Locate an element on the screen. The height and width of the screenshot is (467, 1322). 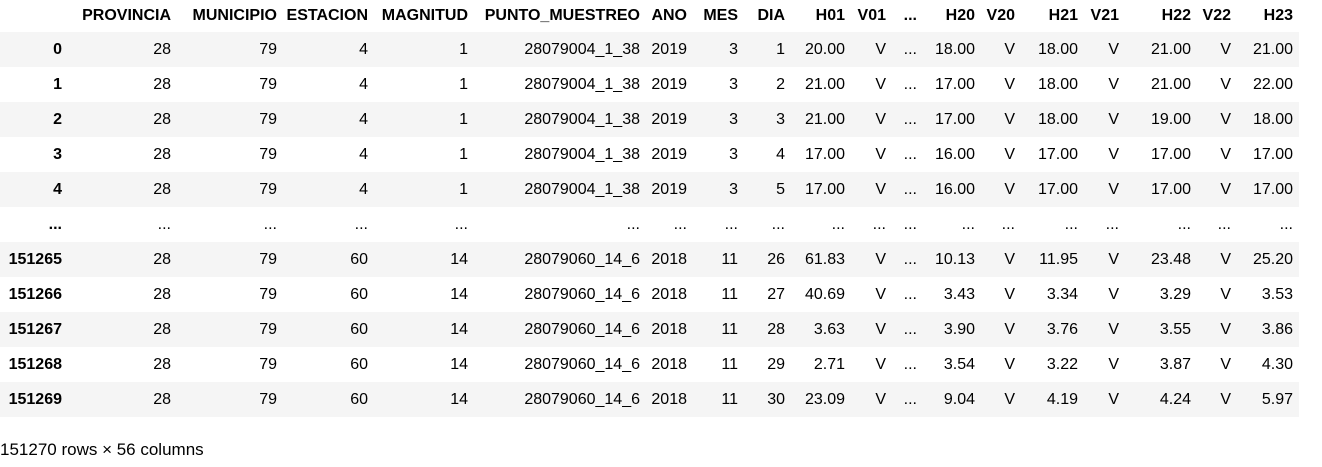
table-cell: 3.55 is located at coordinates (1175, 329).